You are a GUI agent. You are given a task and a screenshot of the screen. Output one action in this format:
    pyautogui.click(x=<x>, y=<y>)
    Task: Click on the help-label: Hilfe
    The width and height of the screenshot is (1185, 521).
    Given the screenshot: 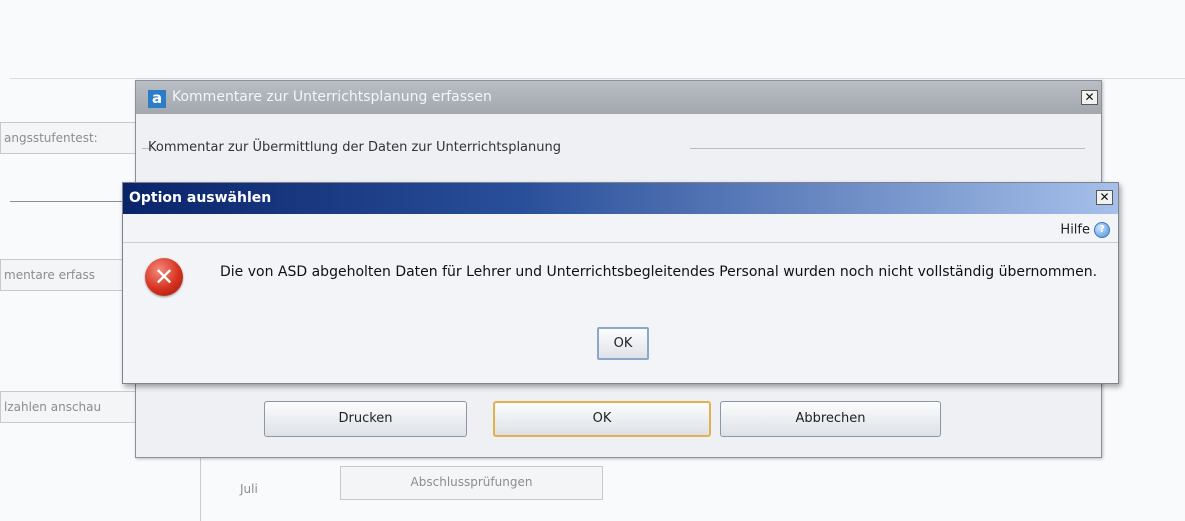 What is the action you would take?
    pyautogui.click(x=1075, y=230)
    